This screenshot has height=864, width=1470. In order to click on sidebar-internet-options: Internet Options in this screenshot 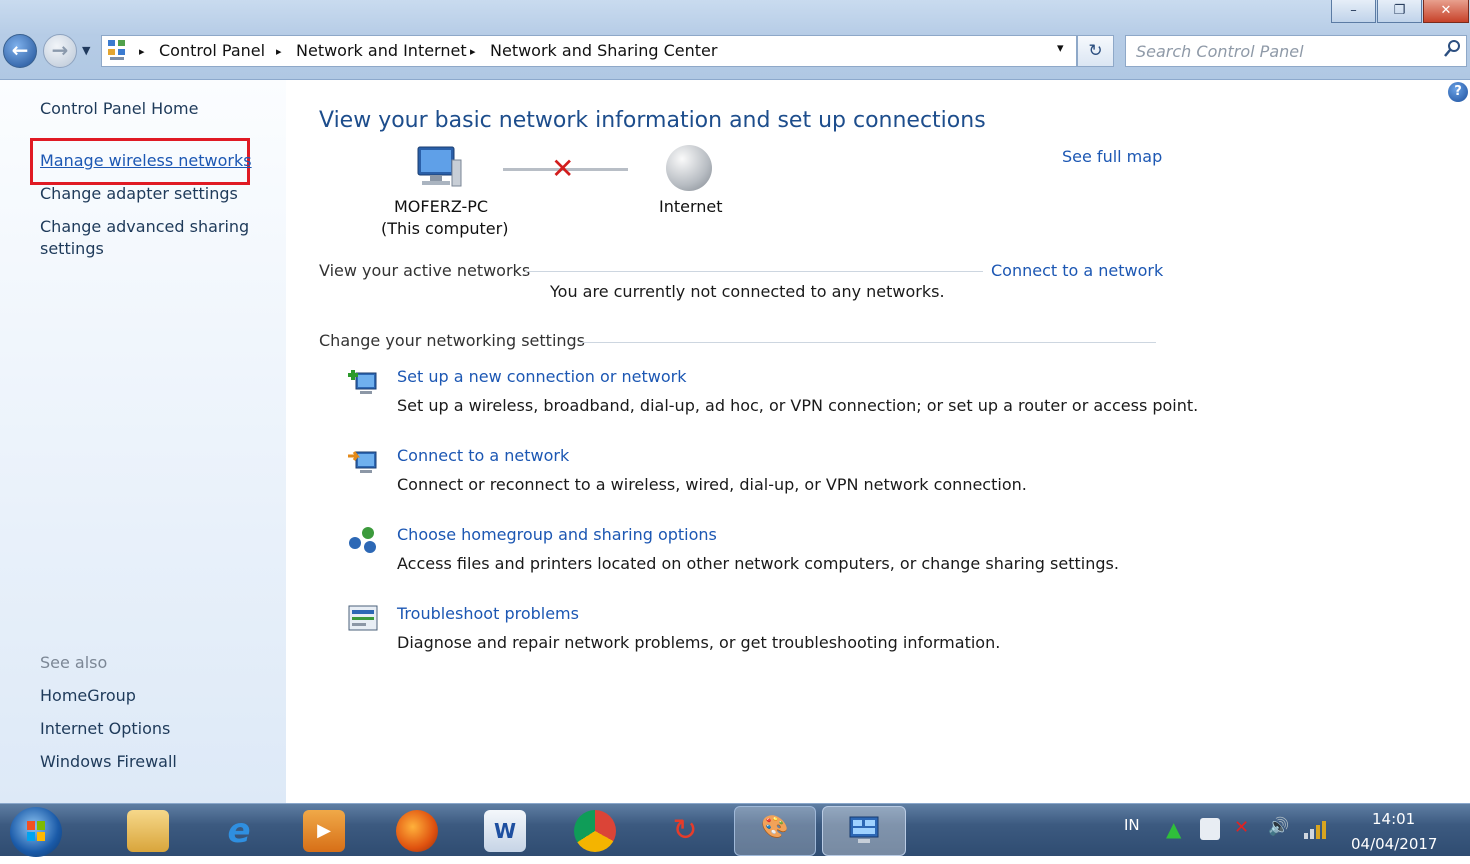, I will do `click(105, 729)`.